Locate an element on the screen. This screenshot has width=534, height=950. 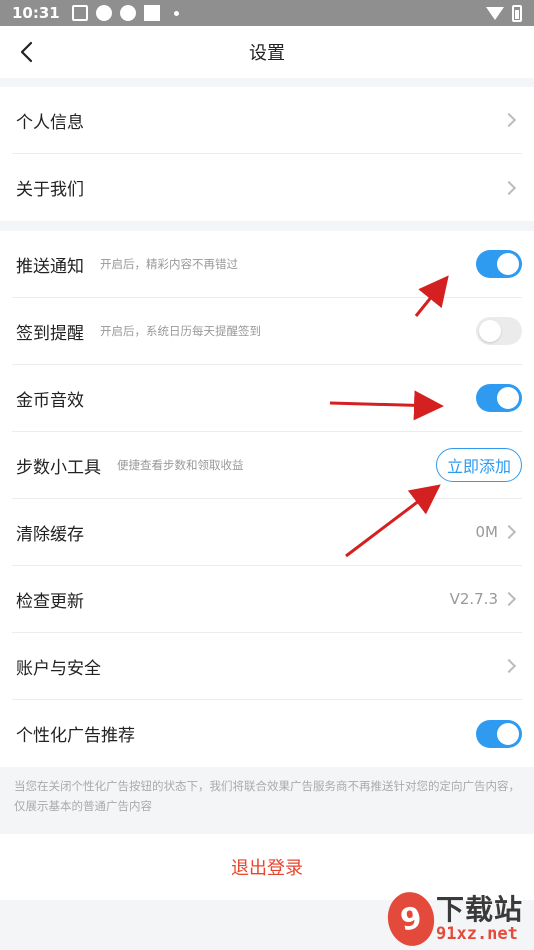
row-label: 个性化广告推荐 is located at coordinates (75, 736).